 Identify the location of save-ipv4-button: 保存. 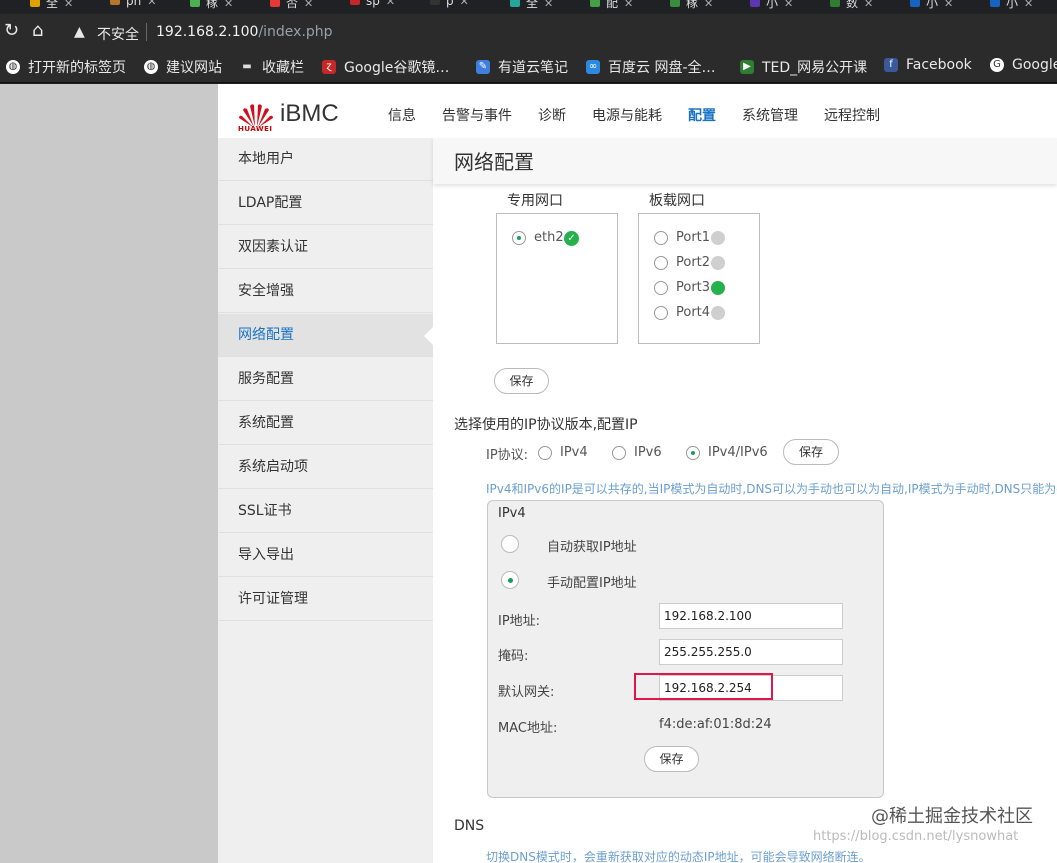
(671, 759).